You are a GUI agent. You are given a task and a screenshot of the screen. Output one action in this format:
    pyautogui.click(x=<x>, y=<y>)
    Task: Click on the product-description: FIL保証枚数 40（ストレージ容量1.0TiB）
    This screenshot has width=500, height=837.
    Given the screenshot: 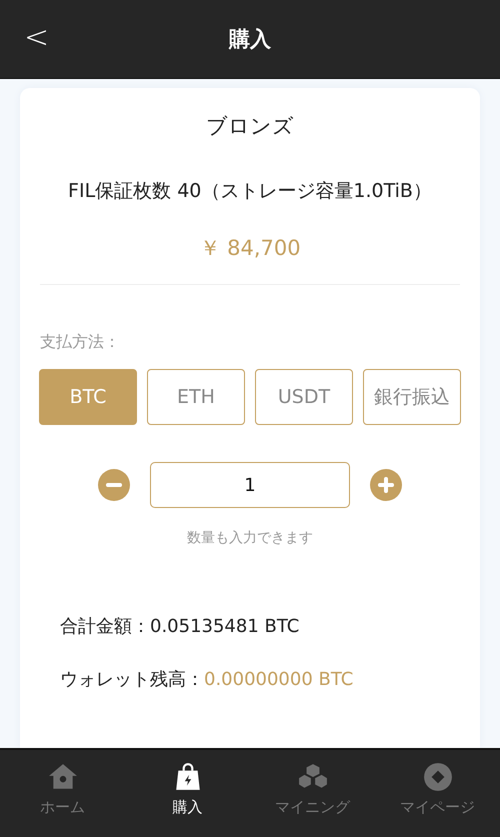 What is the action you would take?
    pyautogui.click(x=250, y=191)
    